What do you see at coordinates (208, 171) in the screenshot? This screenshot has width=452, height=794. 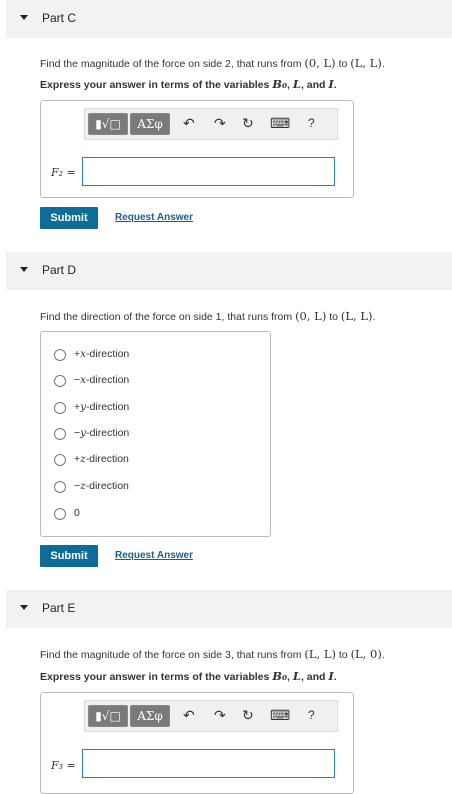 I see `part-c-answer-input` at bounding box center [208, 171].